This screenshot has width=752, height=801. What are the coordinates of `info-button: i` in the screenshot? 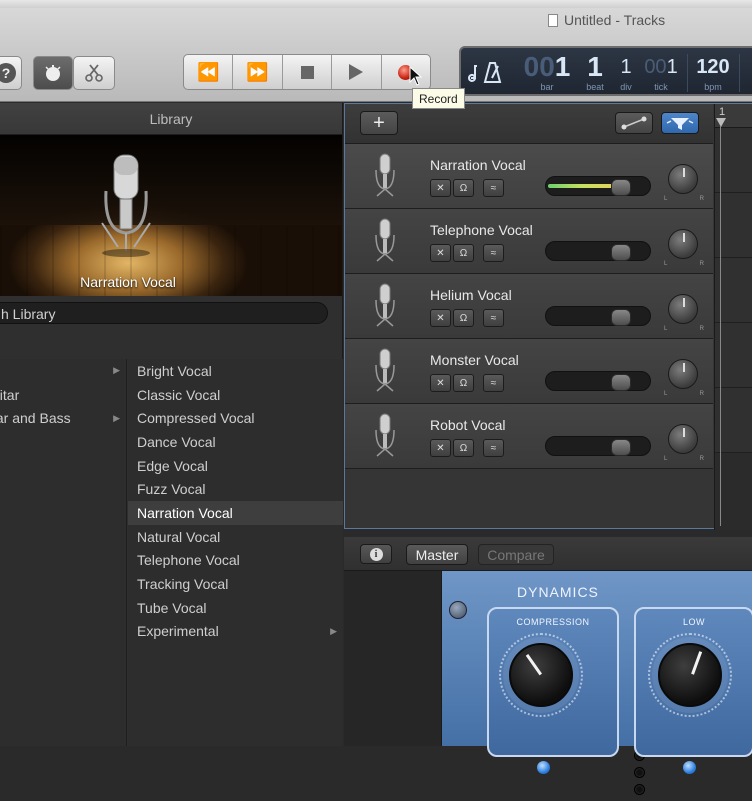 It's located at (376, 554).